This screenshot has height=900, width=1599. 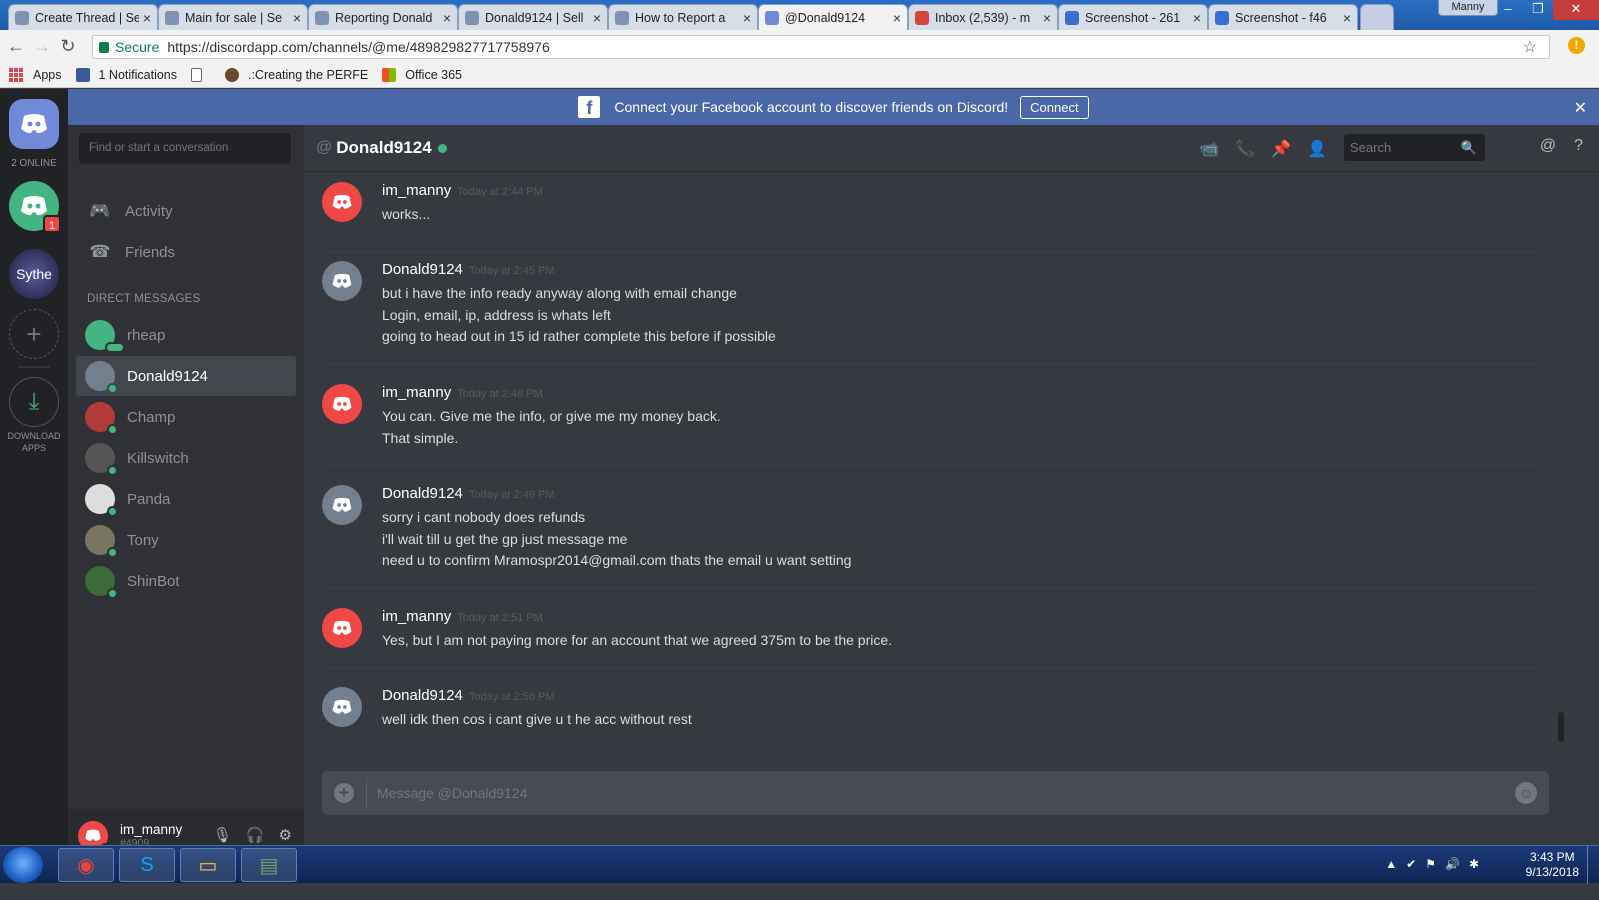 What do you see at coordinates (285, 835) in the screenshot?
I see `settings-gear-icon: ⚙` at bounding box center [285, 835].